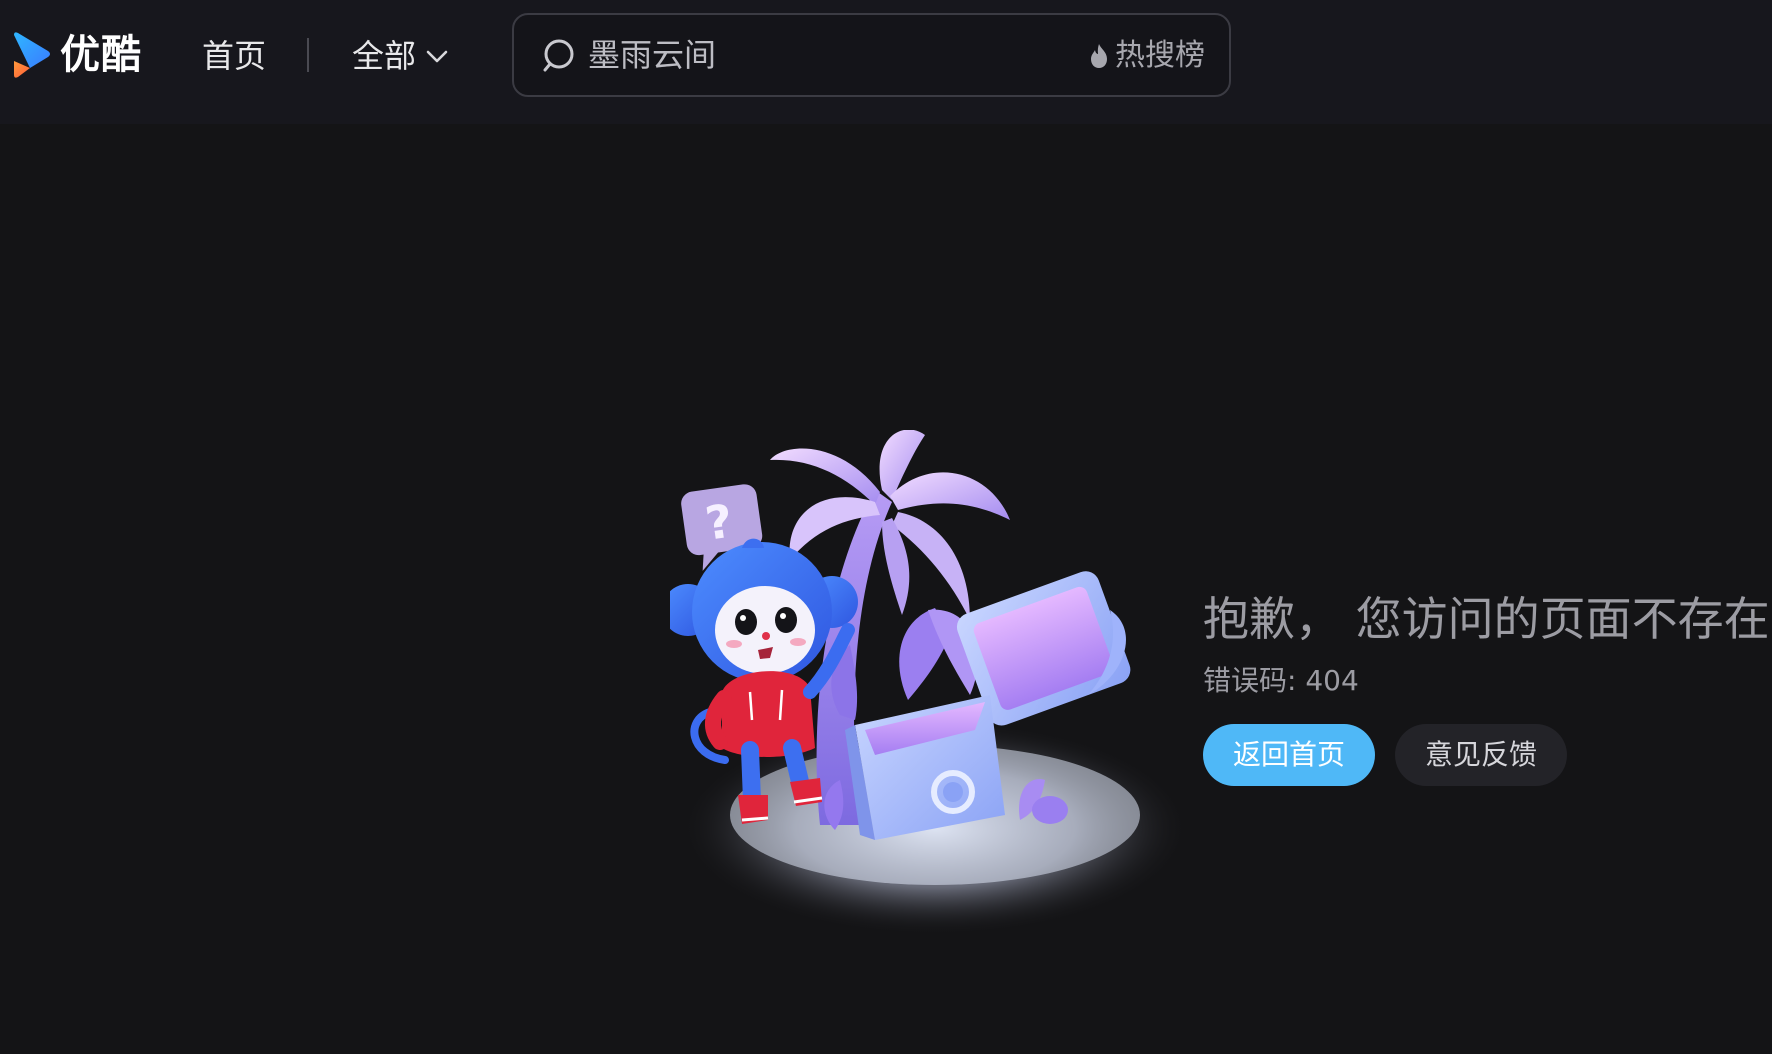 This screenshot has height=1054, width=1772. I want to click on top-nav-bar: 优酷 首页 全部 热搜榜, so click(886, 62).